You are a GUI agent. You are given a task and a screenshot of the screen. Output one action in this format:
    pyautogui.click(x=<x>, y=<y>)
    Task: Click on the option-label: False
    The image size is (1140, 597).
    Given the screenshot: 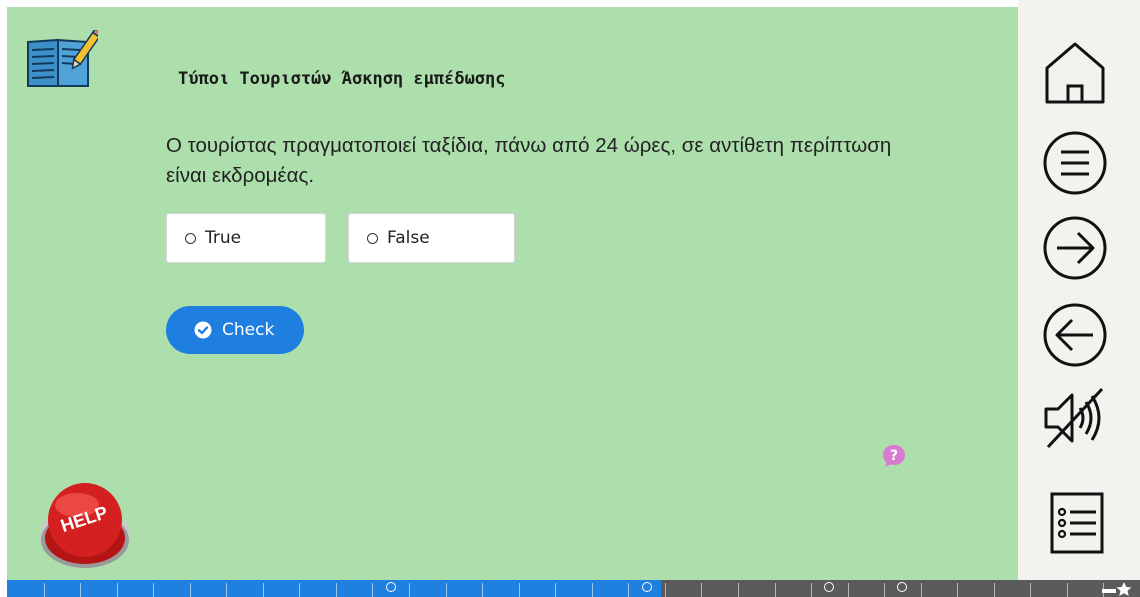 What is the action you would take?
    pyautogui.click(x=408, y=238)
    